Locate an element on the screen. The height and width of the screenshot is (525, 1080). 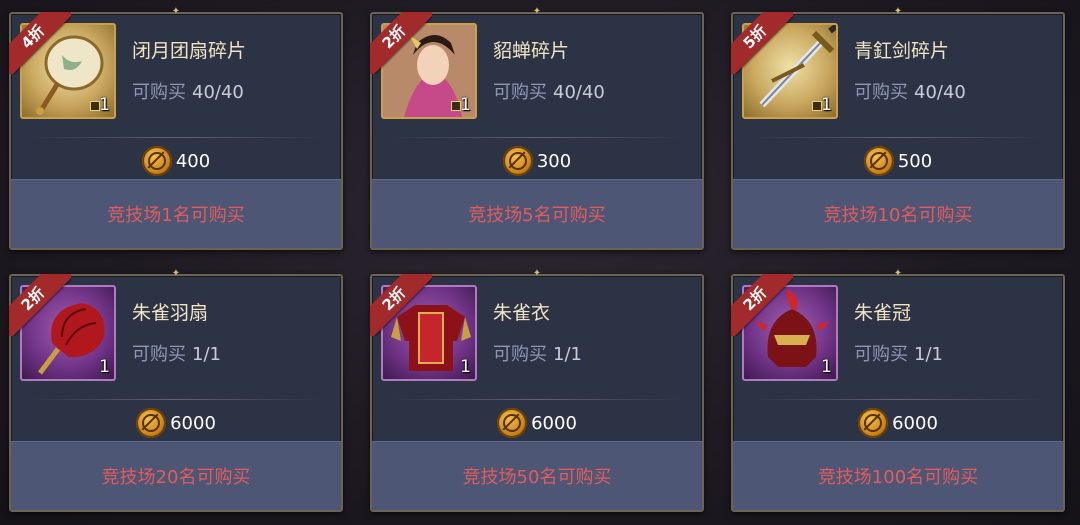
buy-requirement-button: 竞技场10名可购买 is located at coordinates (898, 213).